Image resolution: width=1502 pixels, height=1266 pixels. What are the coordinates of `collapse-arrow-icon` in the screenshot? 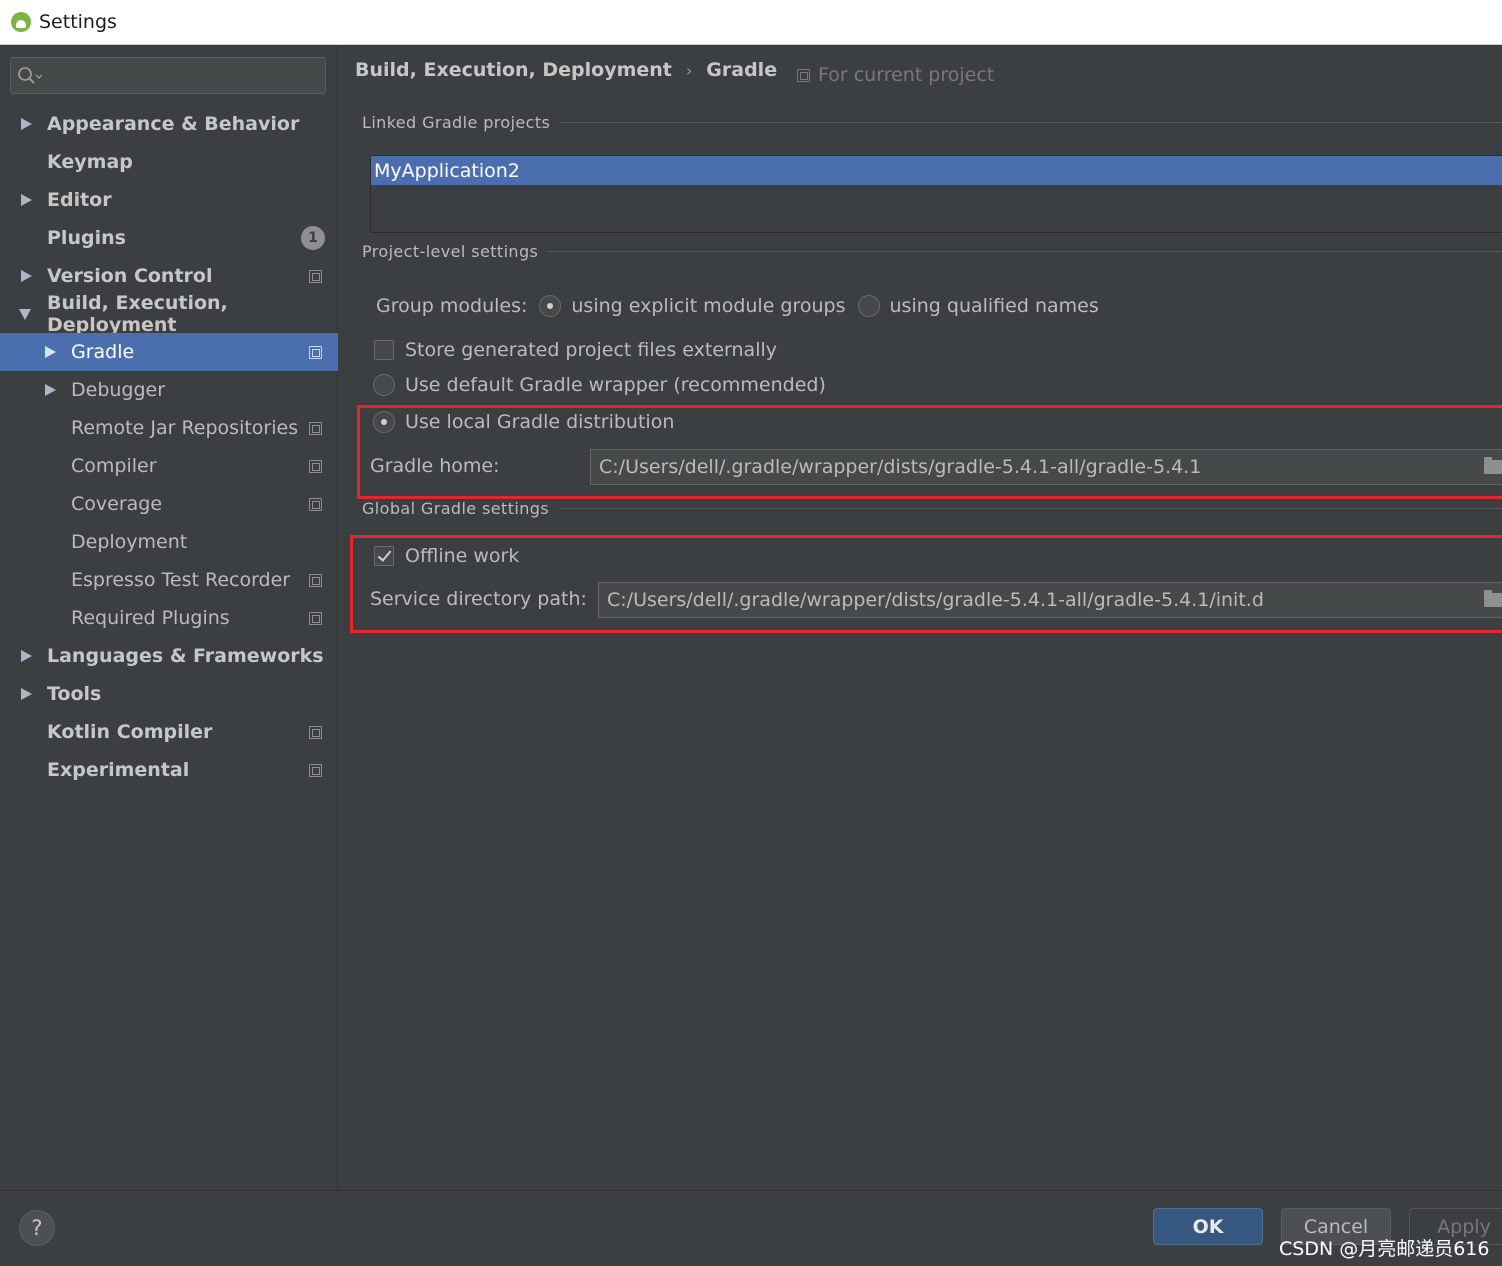 It's located at (25, 314).